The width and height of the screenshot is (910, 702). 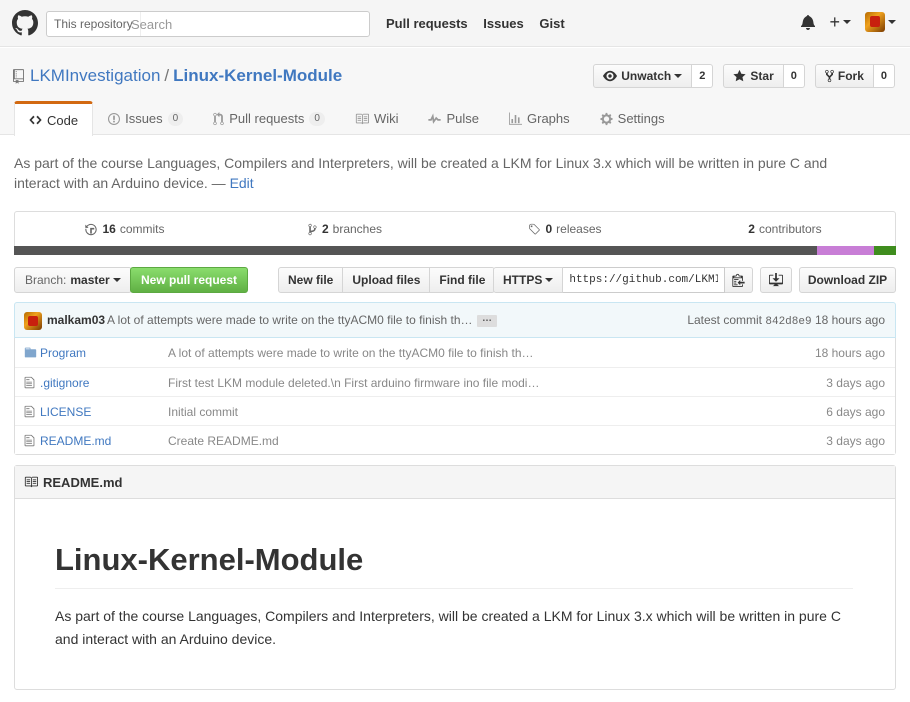 I want to click on tab-pulse-label: Pulse, so click(x=463, y=118).